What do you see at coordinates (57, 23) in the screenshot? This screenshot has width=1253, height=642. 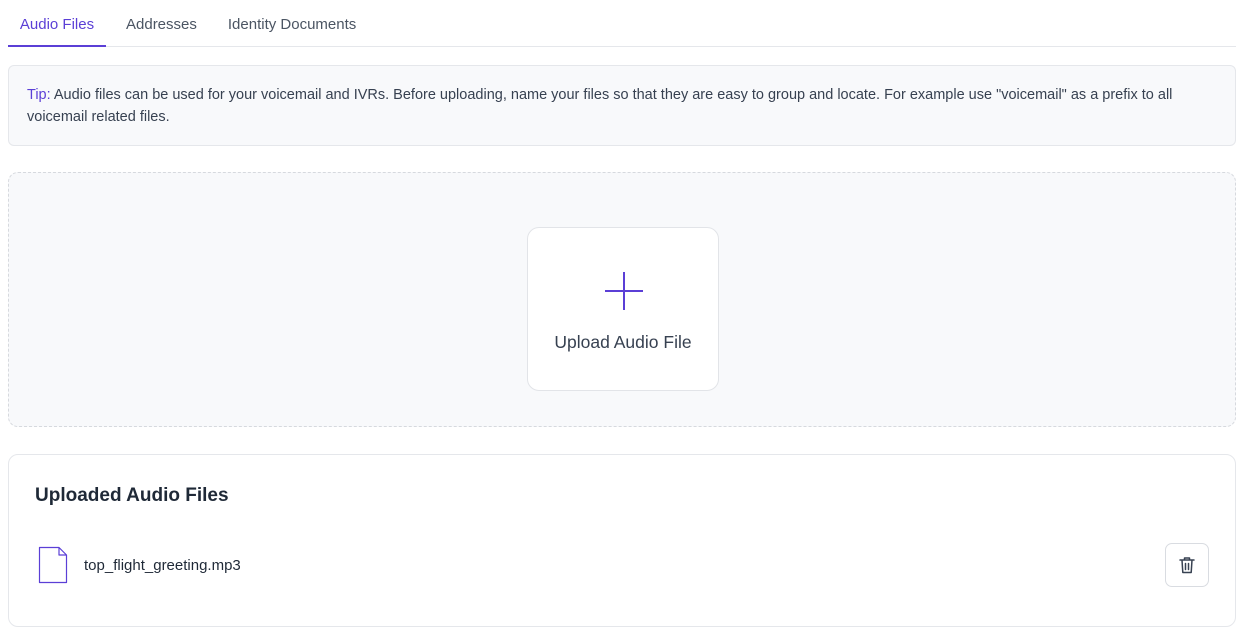 I see `tab-audio-files: Audio Files` at bounding box center [57, 23].